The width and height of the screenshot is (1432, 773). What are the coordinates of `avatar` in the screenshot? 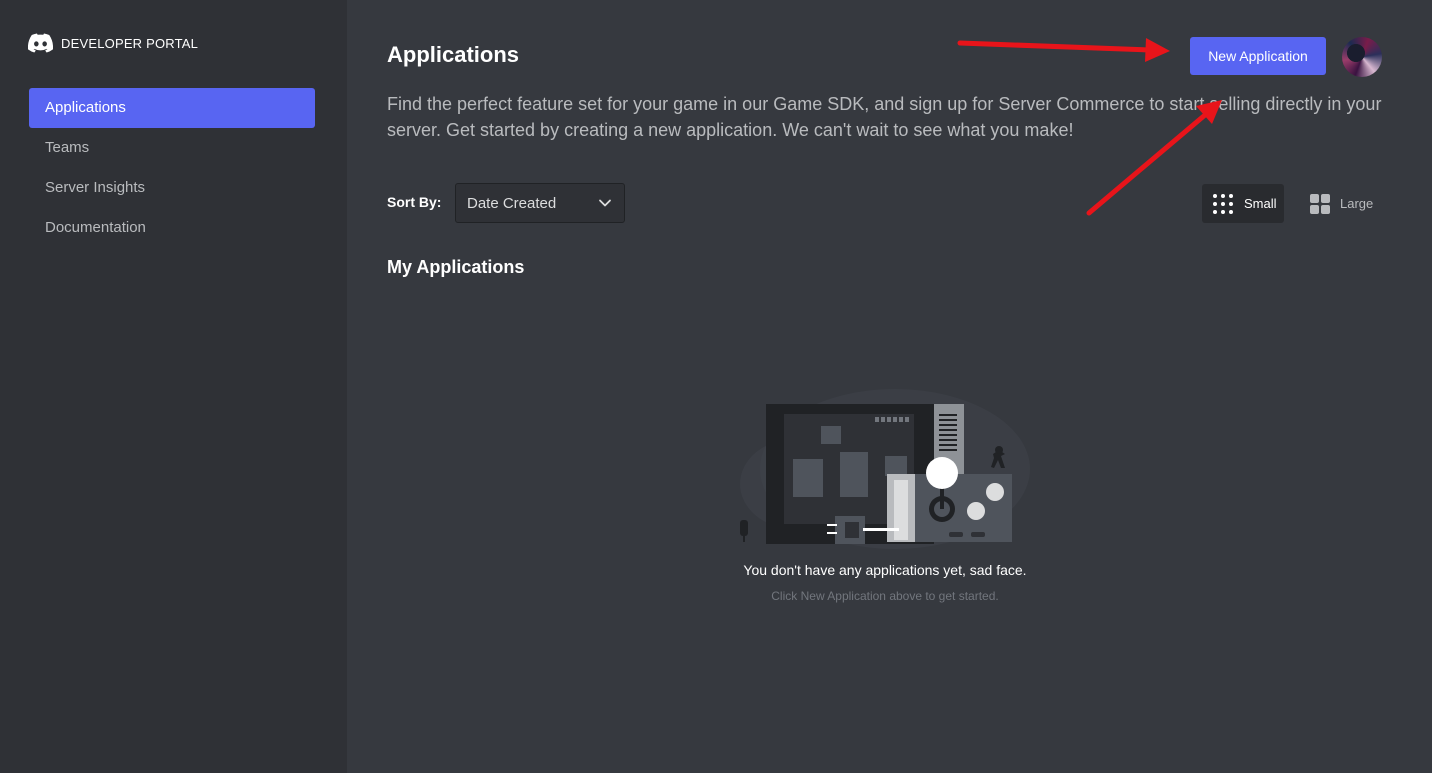 It's located at (1362, 57).